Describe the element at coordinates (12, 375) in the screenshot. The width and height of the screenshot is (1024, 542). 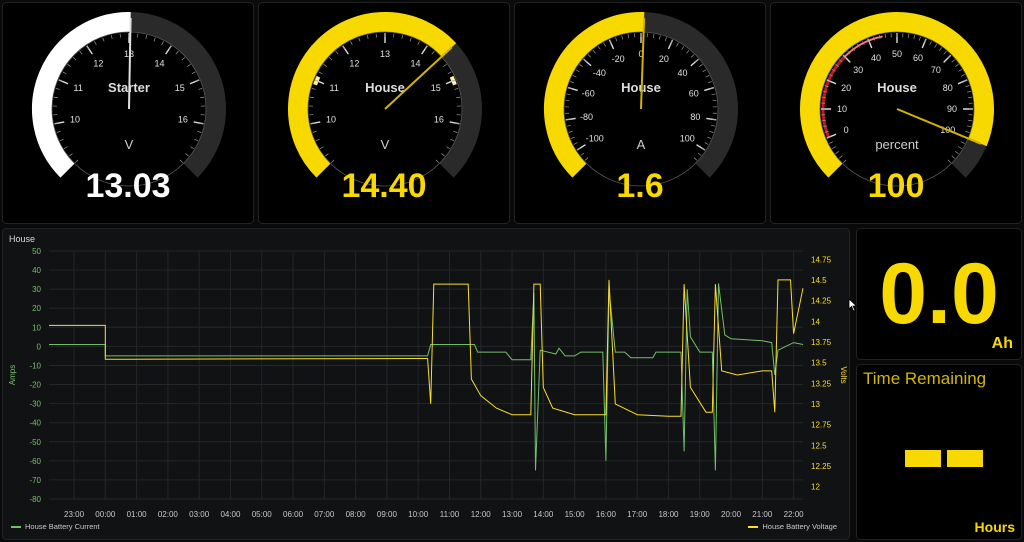
I see `y-axis-label: Amps` at that location.